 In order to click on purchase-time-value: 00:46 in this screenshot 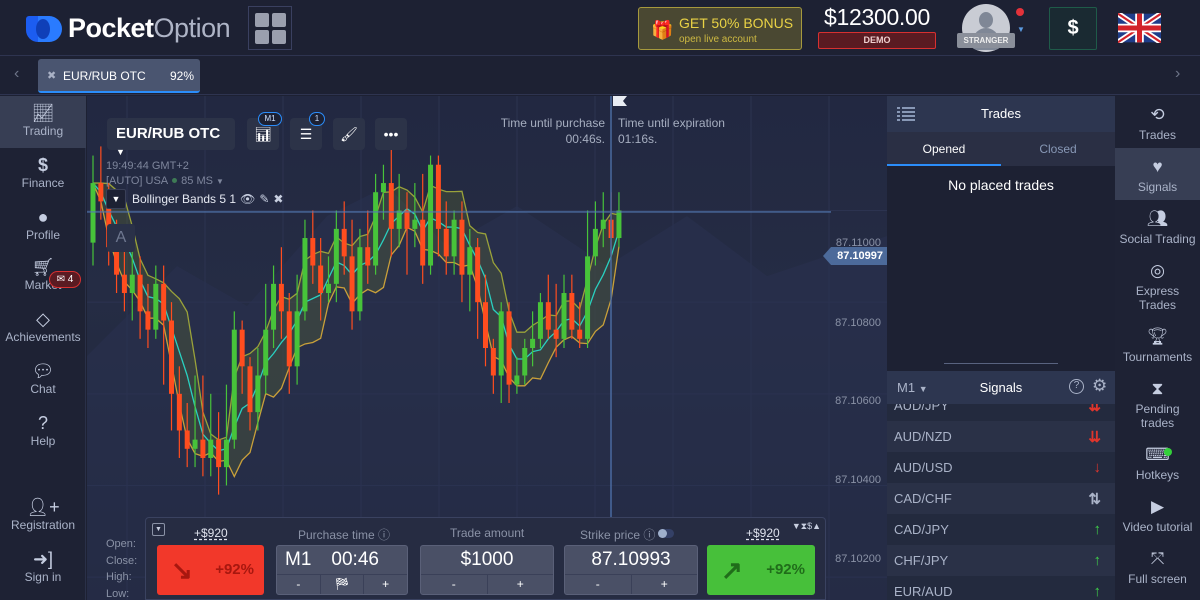, I will do `click(355, 560)`.